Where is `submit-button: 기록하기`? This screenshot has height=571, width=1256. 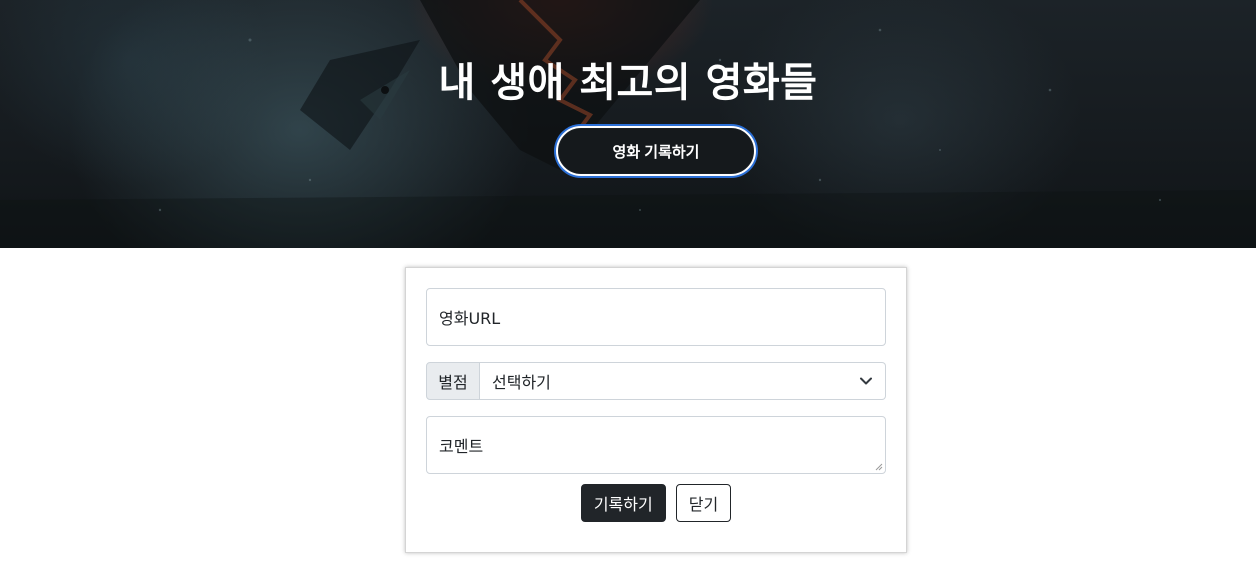 submit-button: 기록하기 is located at coordinates (623, 503).